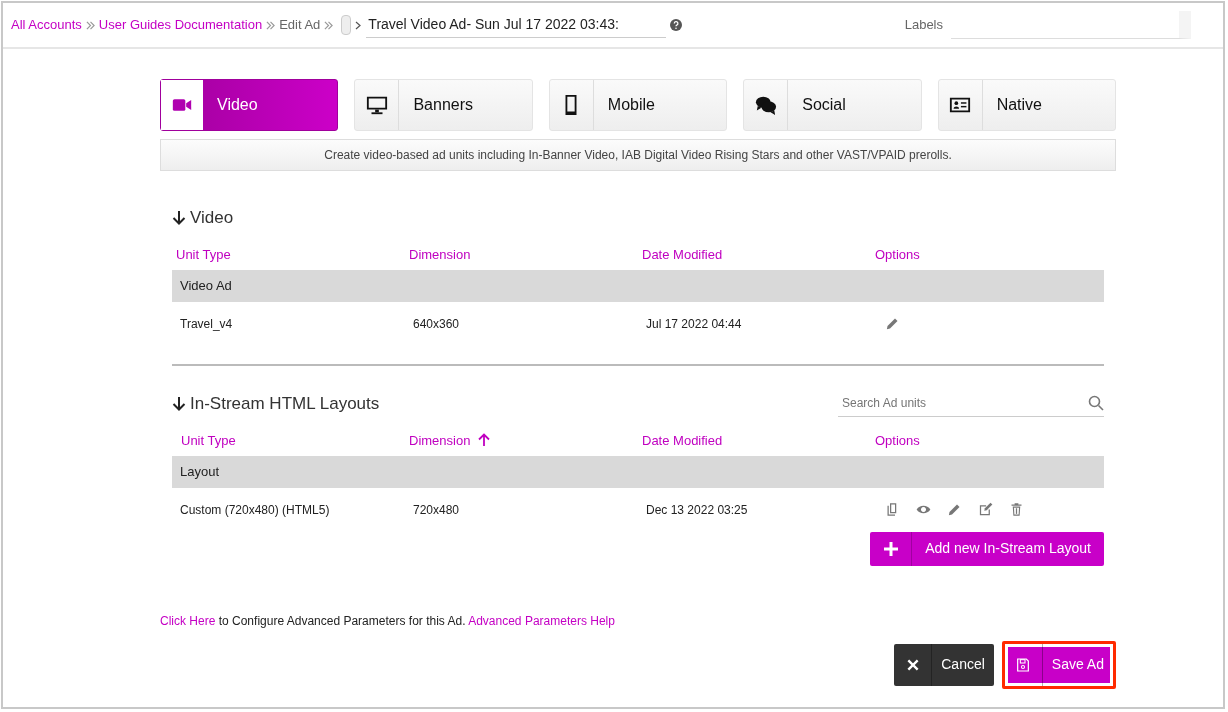 This screenshot has height=712, width=1228. I want to click on table-cell-text: Custom (720x480) (HTML5), so click(255, 510).